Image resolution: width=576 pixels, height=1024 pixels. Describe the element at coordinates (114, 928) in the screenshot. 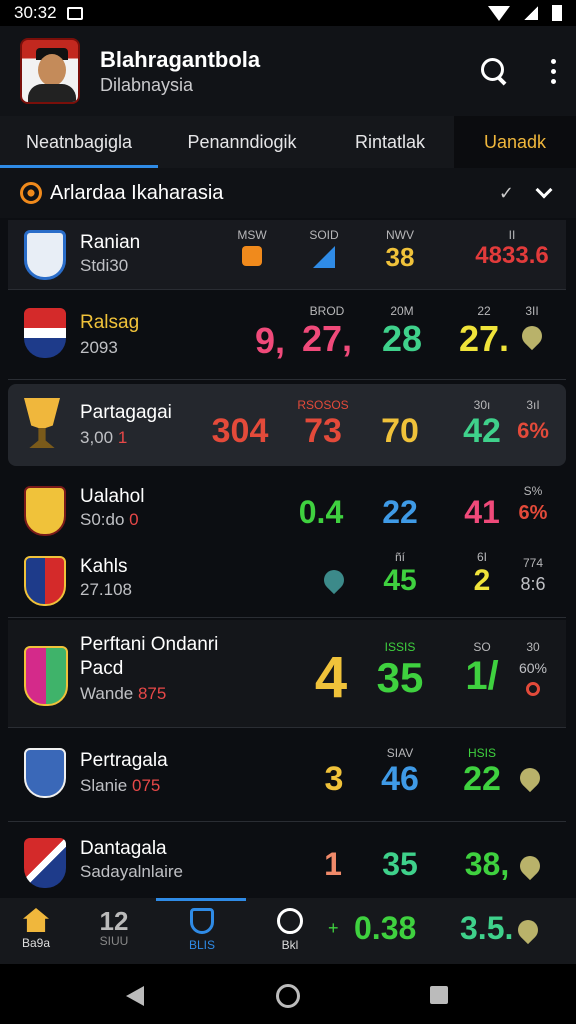

I see `nav-stats: 12 SIUU` at that location.